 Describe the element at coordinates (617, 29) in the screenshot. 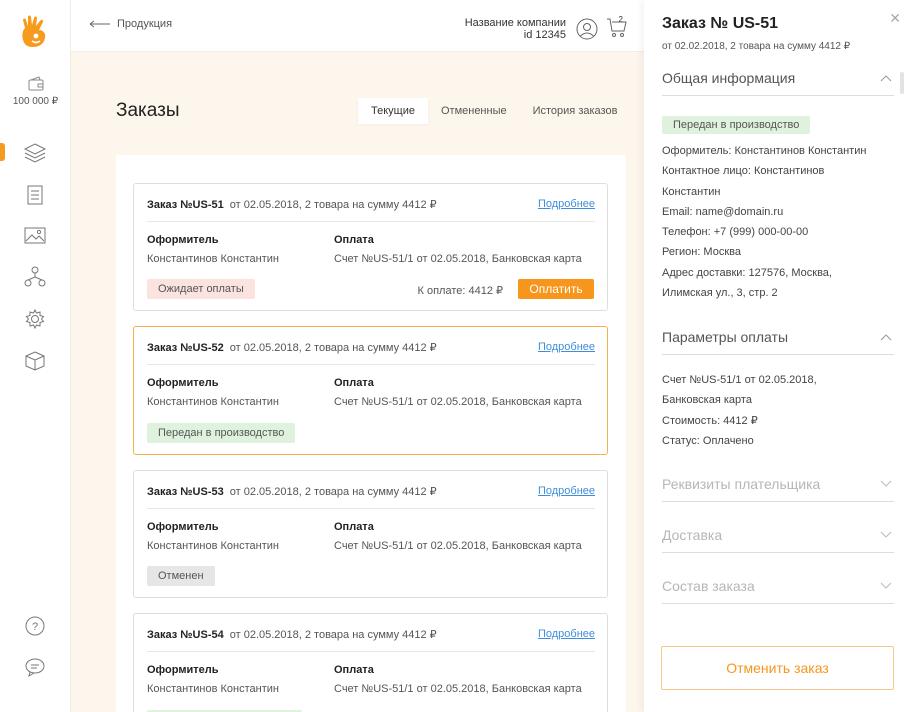

I see `cart-icon` at that location.